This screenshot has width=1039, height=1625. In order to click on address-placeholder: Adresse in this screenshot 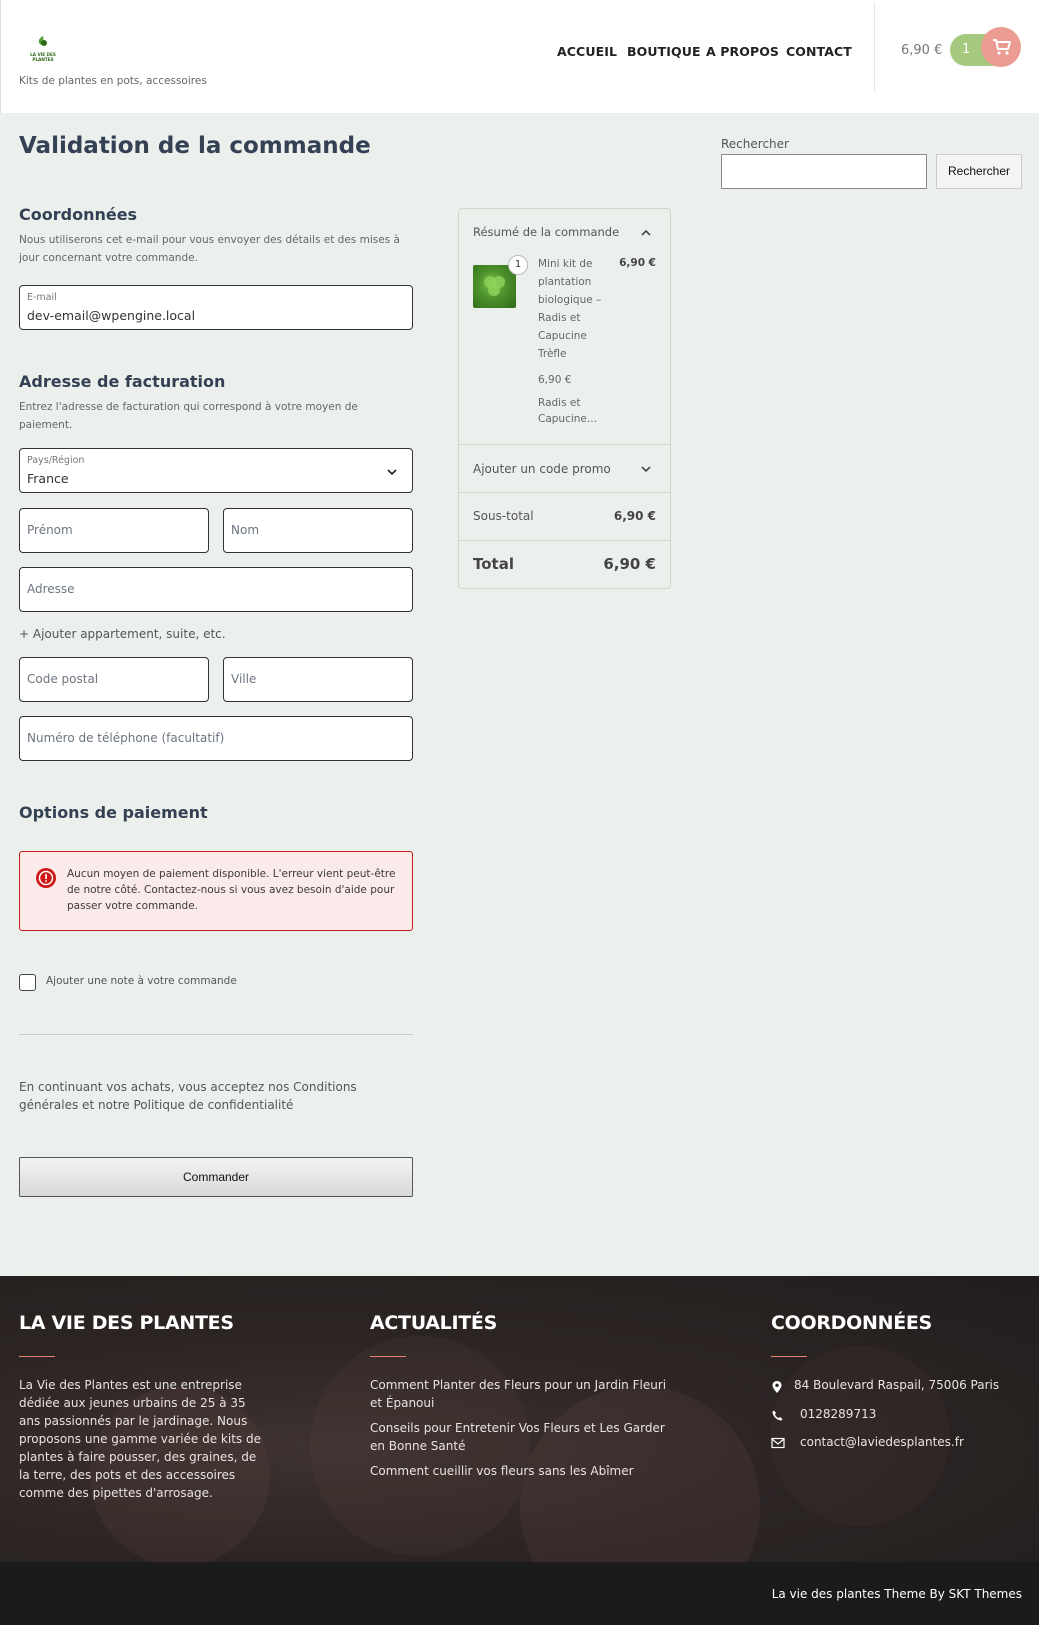, I will do `click(51, 589)`.